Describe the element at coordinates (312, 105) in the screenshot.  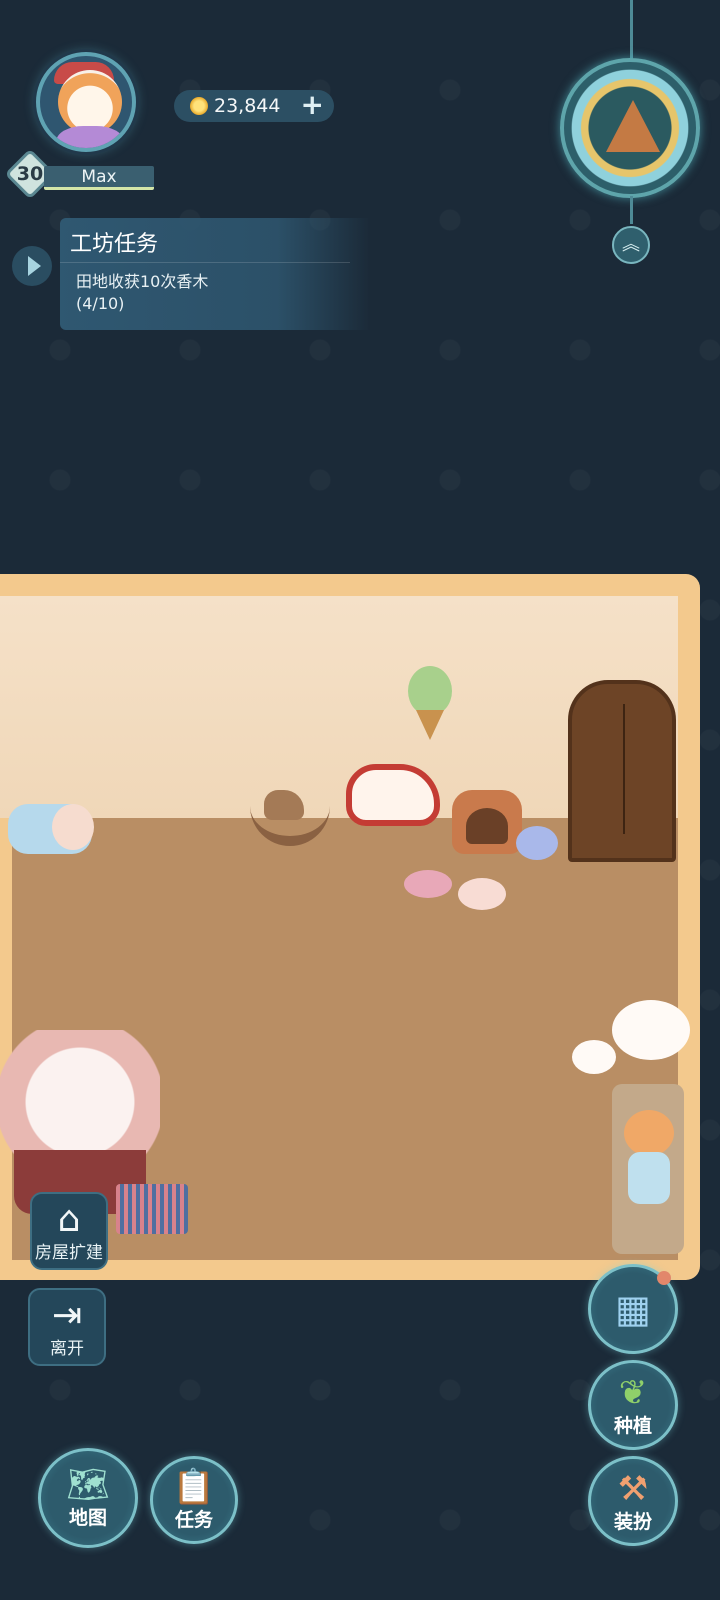
I see `add-coins-button: +` at that location.